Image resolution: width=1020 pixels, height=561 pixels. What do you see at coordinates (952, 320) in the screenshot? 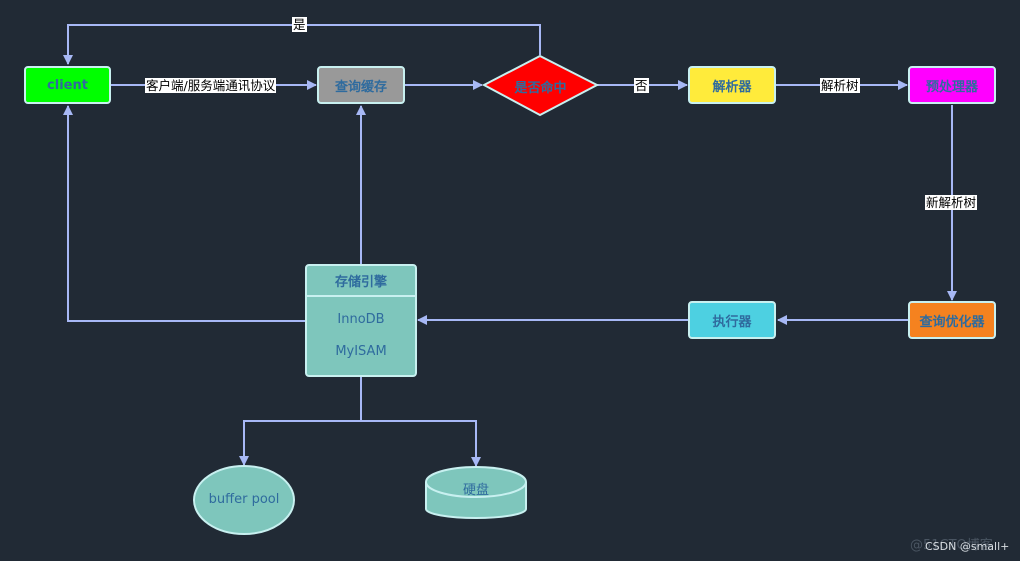
I see `node-optimizer: 查询优化器` at bounding box center [952, 320].